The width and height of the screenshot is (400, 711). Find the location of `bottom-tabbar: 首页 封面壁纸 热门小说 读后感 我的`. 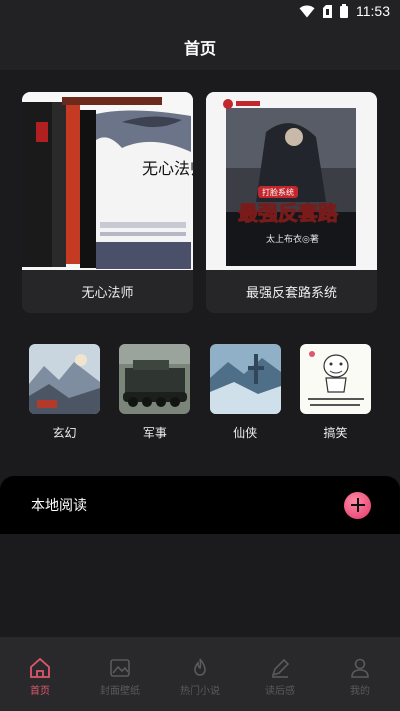

bottom-tabbar: 首页 封面壁纸 热门小说 读后感 我的 is located at coordinates (200, 674).